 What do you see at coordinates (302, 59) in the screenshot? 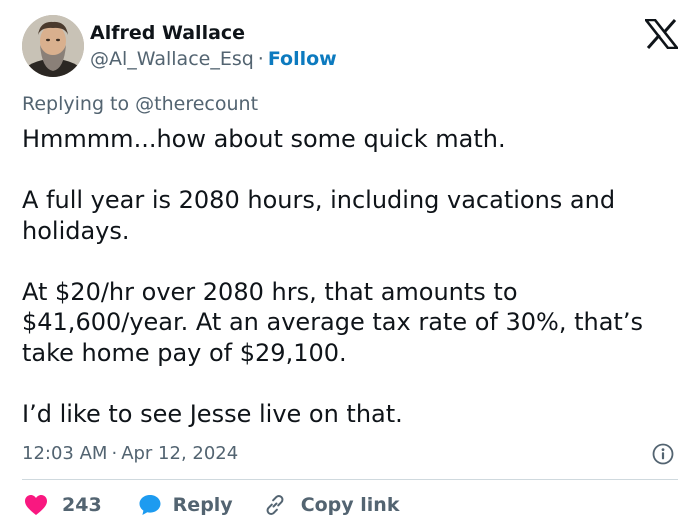
I see `follow-button: Follow` at bounding box center [302, 59].